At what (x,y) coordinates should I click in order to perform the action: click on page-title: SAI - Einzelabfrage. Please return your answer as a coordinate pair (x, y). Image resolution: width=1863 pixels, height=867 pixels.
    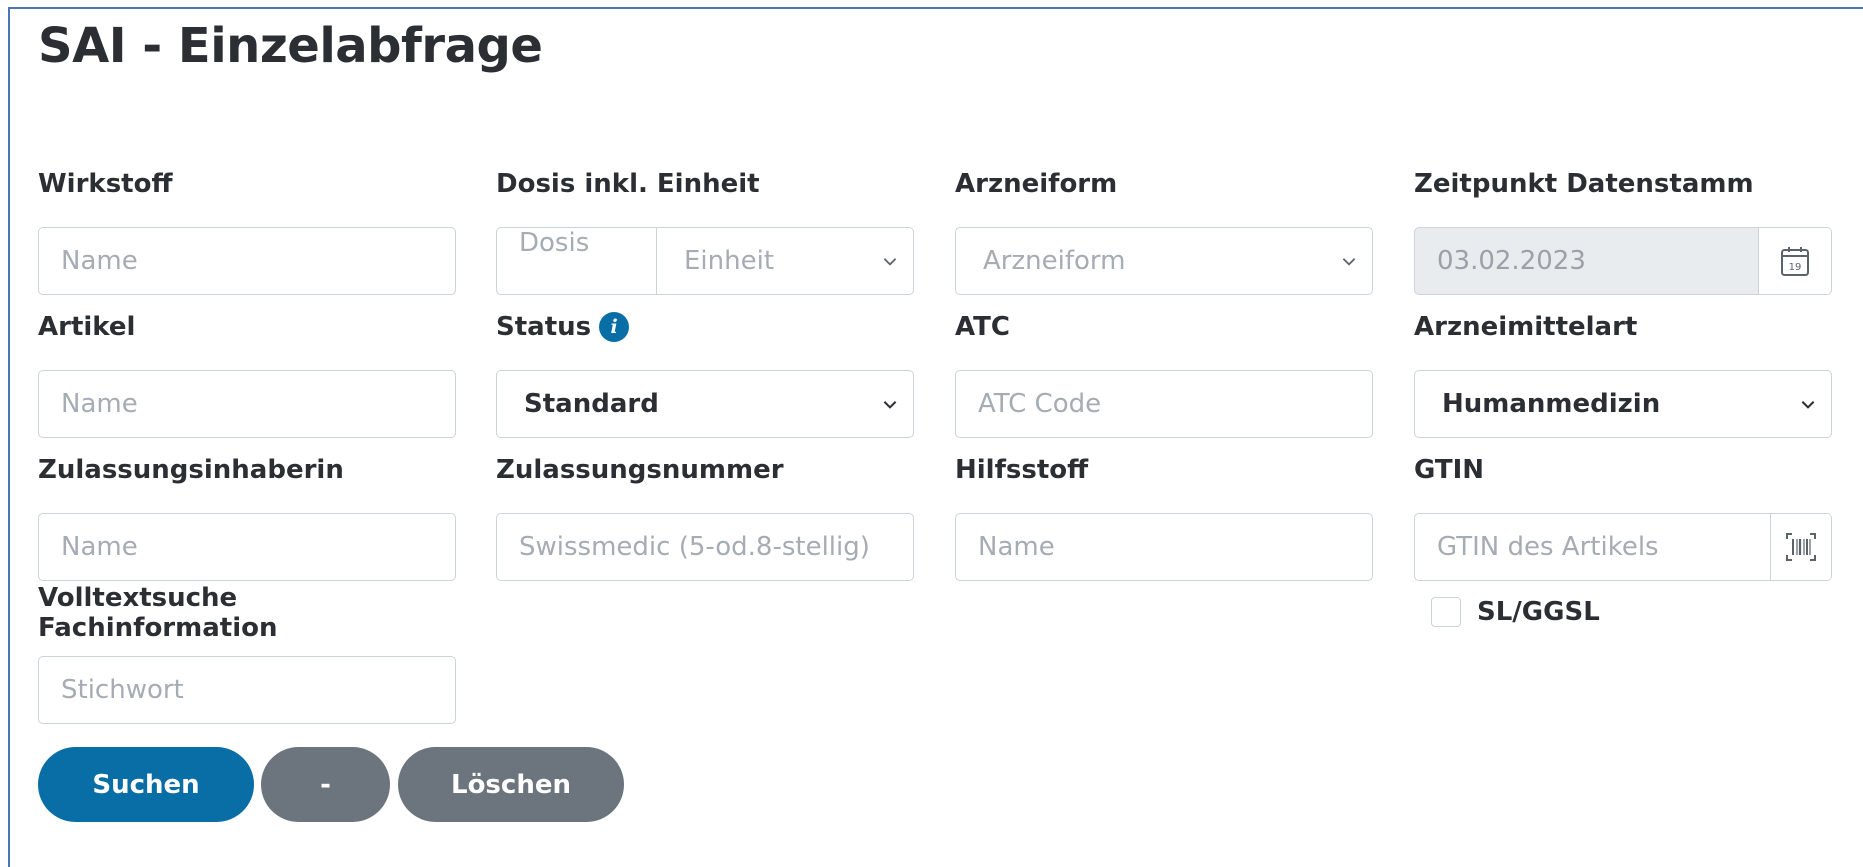
    Looking at the image, I should click on (290, 46).